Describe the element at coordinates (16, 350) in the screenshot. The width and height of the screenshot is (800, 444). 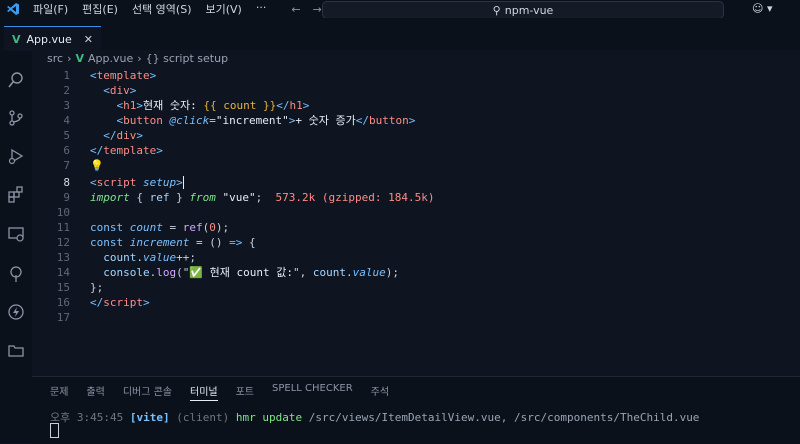
I see `folder-icon` at that location.